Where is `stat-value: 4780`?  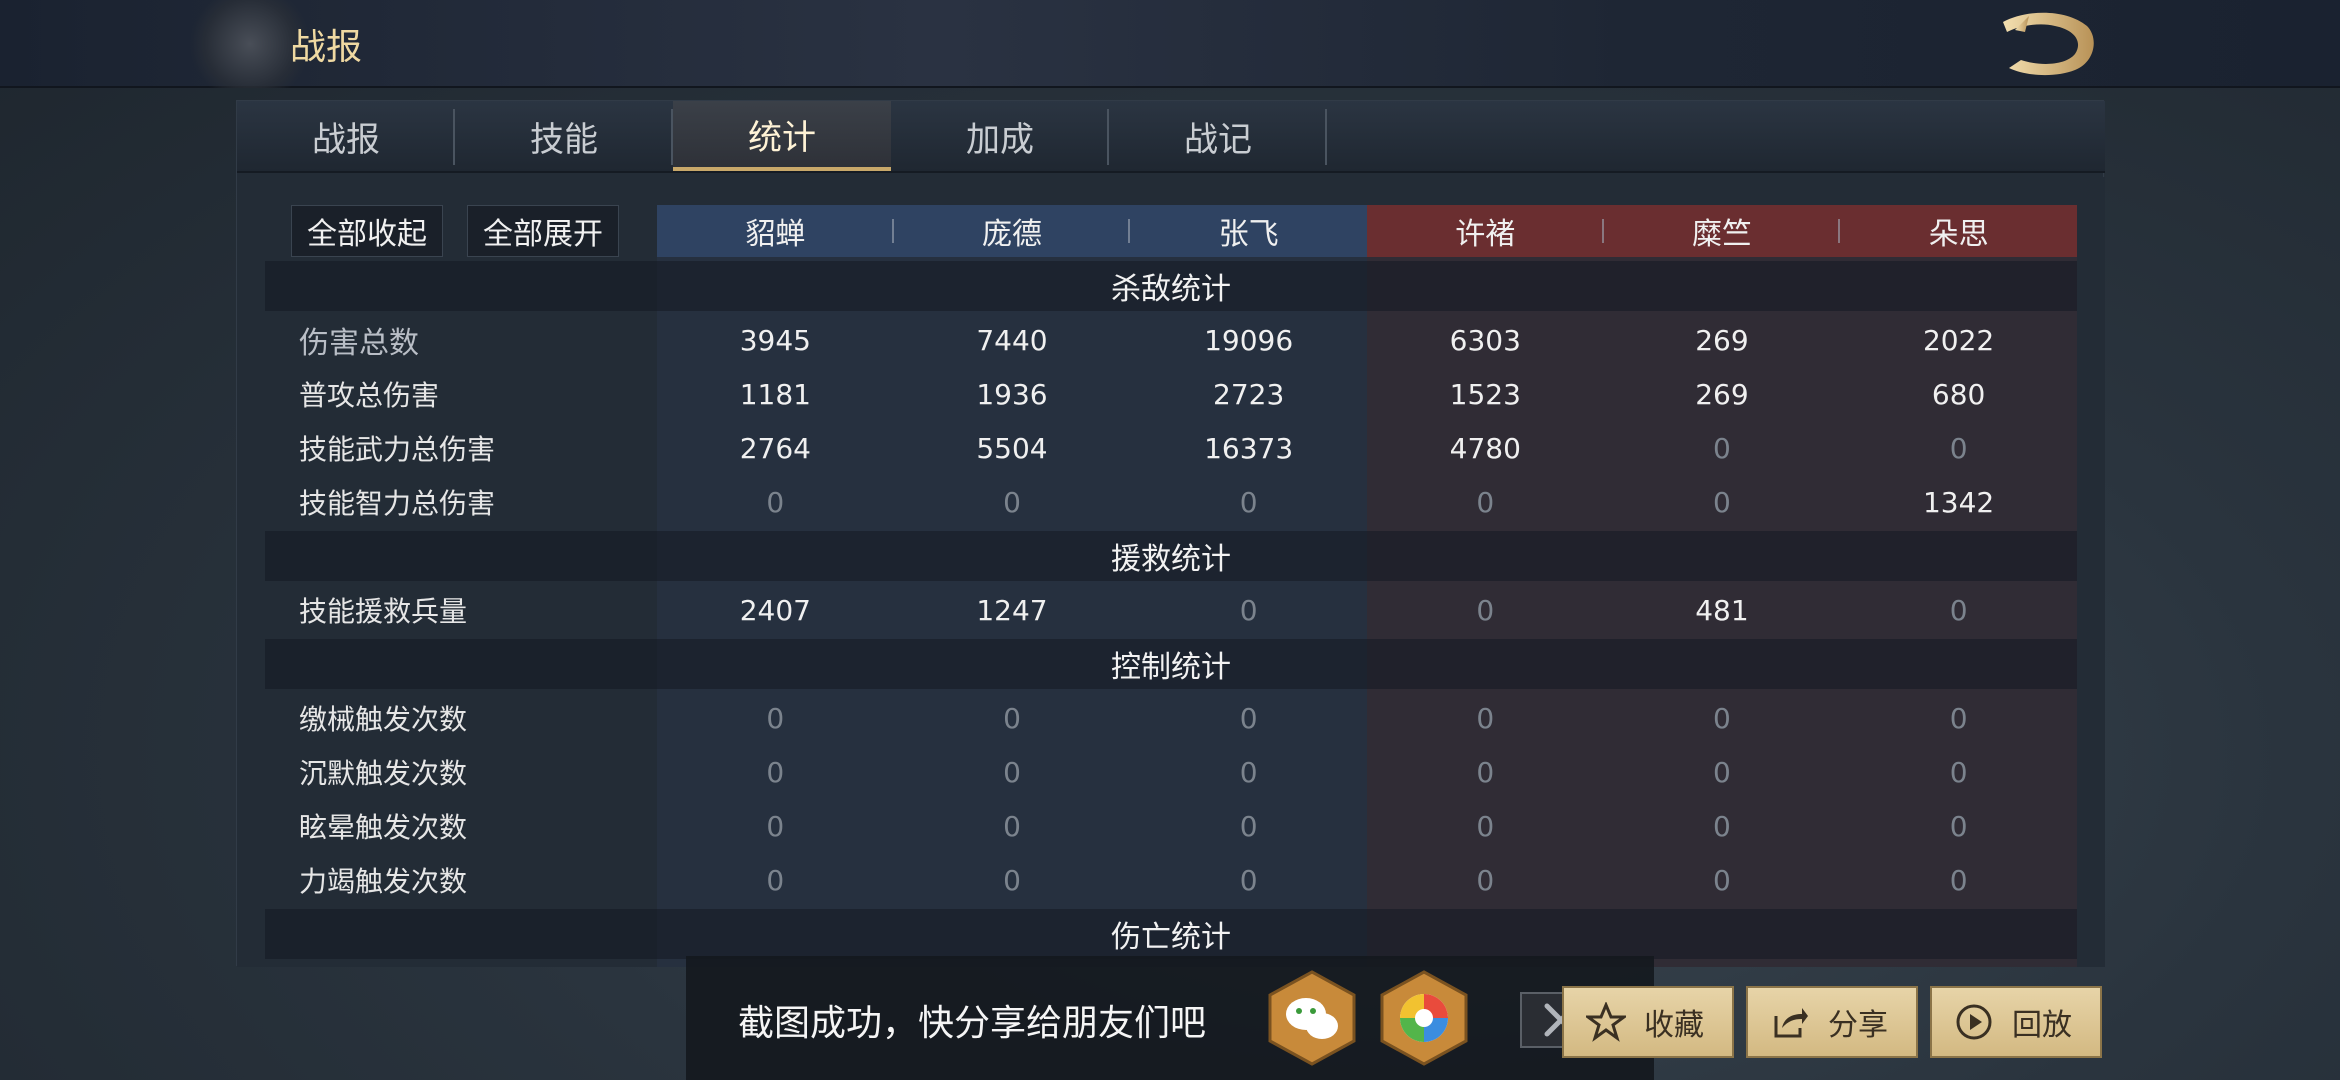 stat-value: 4780 is located at coordinates (1485, 448).